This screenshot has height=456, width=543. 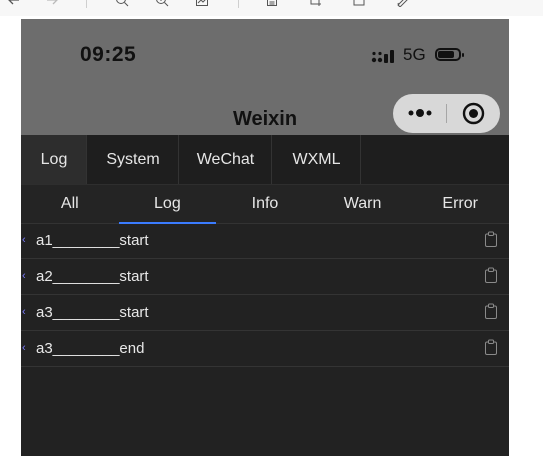 What do you see at coordinates (265, 277) in the screenshot?
I see `log-row: ‹ a2________start` at bounding box center [265, 277].